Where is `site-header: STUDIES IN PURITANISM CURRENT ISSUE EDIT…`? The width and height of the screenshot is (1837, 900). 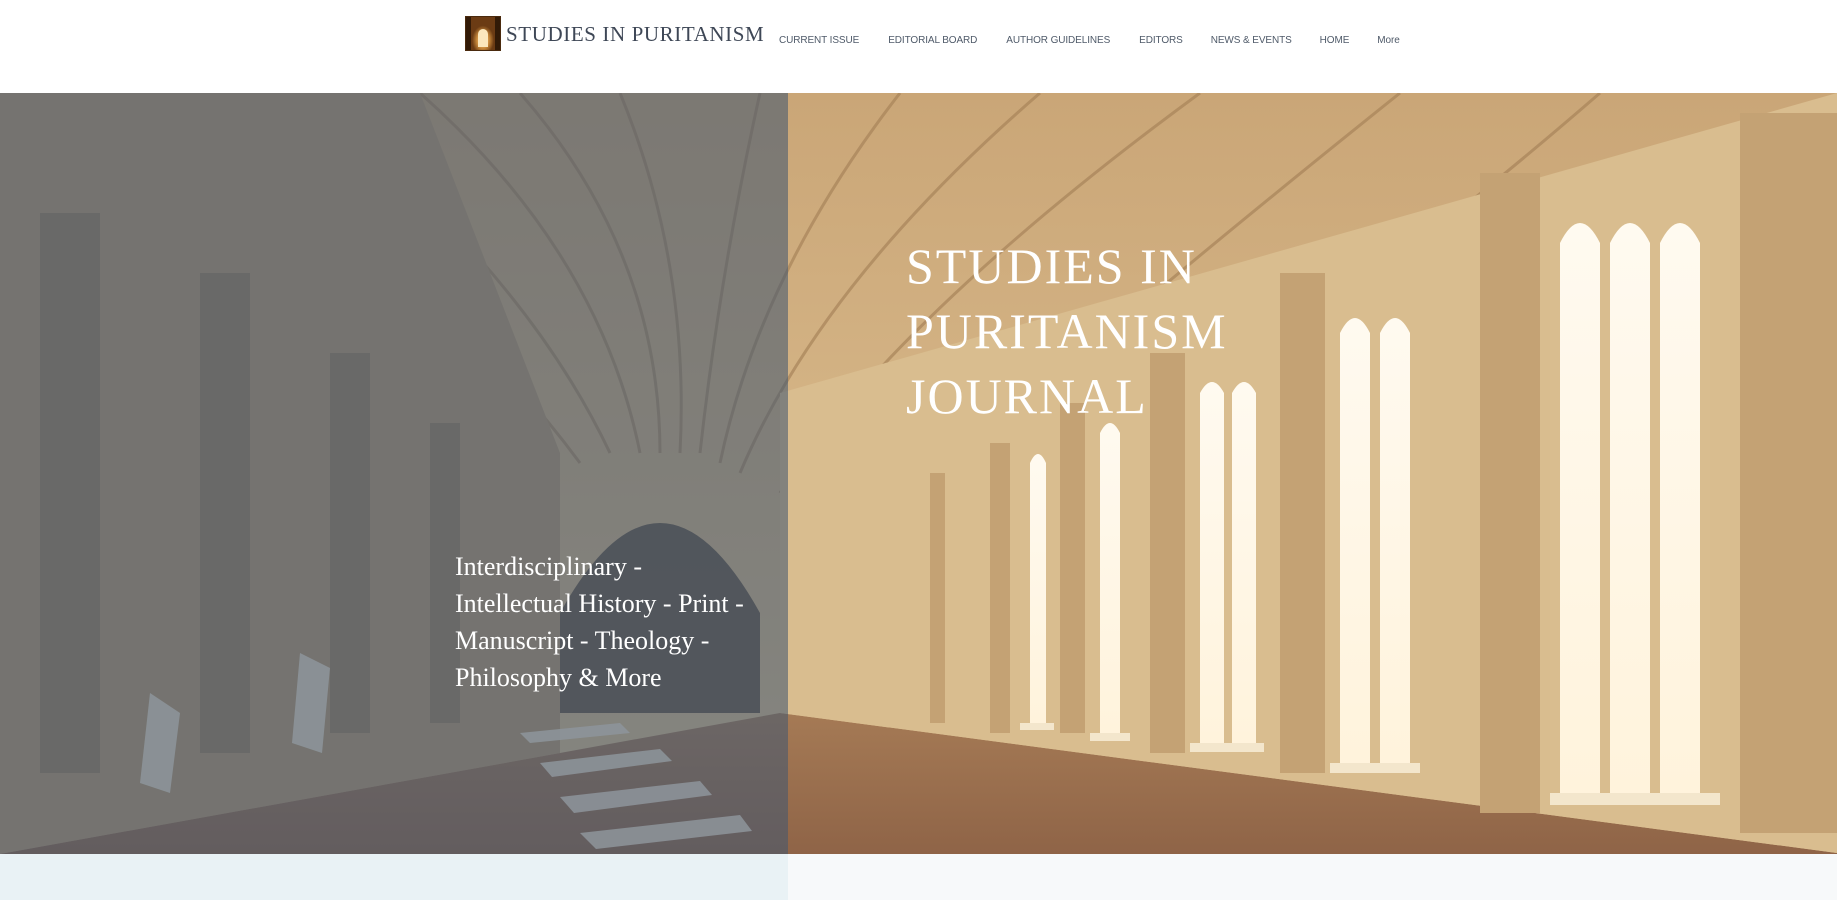 site-header: STUDIES IN PURITANISM CURRENT ISSUE EDIT… is located at coordinates (918, 46).